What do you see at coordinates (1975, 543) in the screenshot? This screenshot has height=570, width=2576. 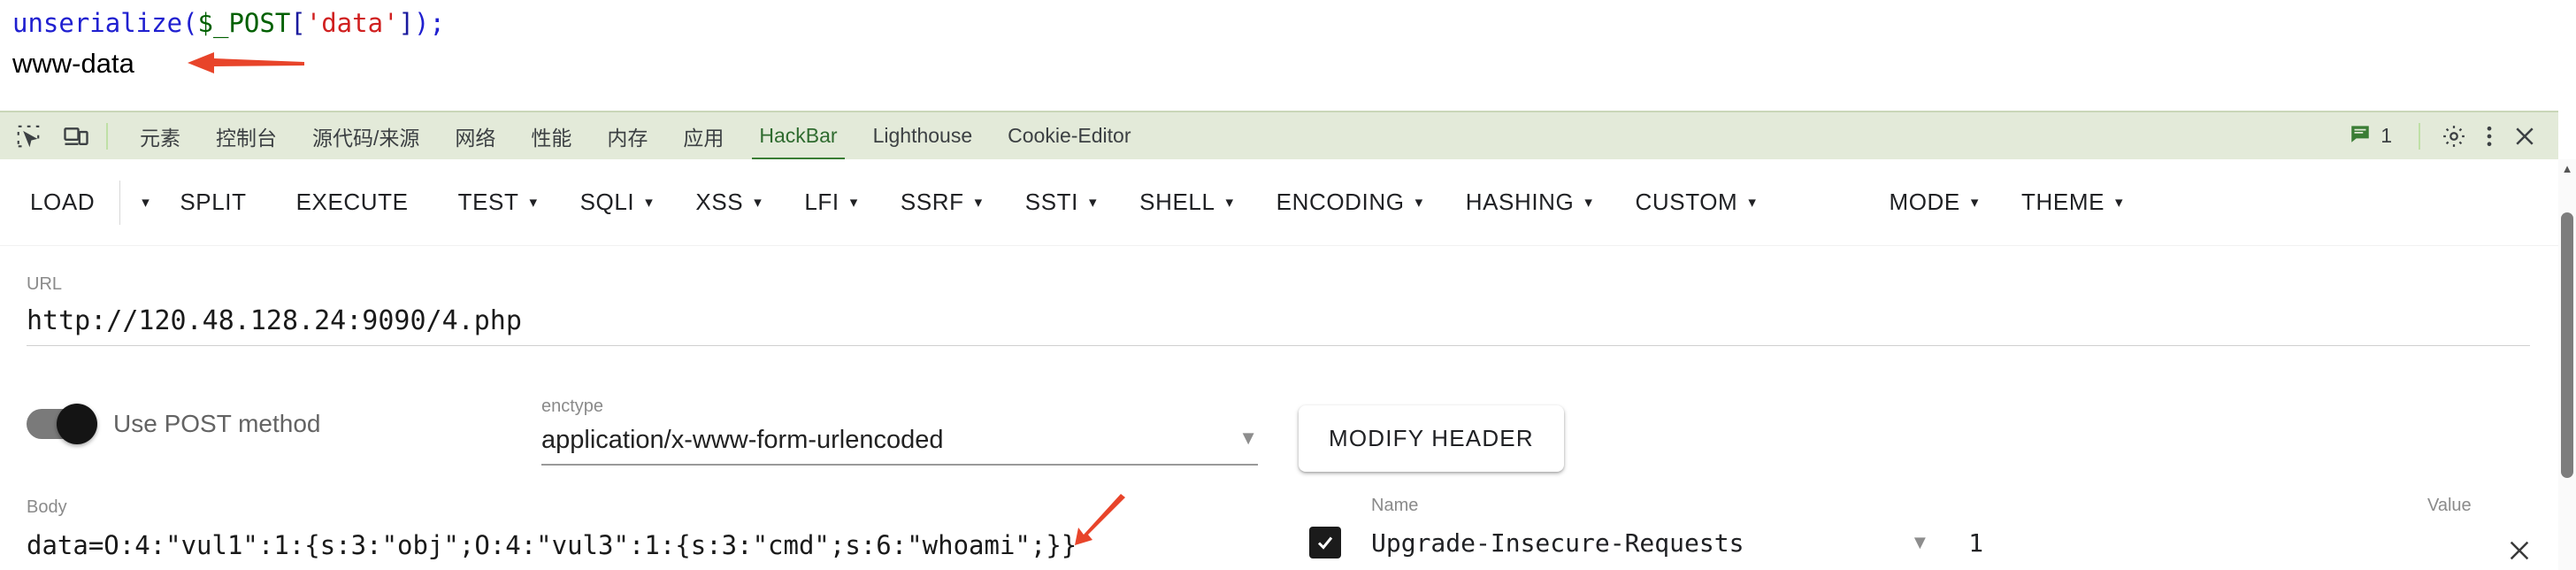 I see `header-value-input: 1` at bounding box center [1975, 543].